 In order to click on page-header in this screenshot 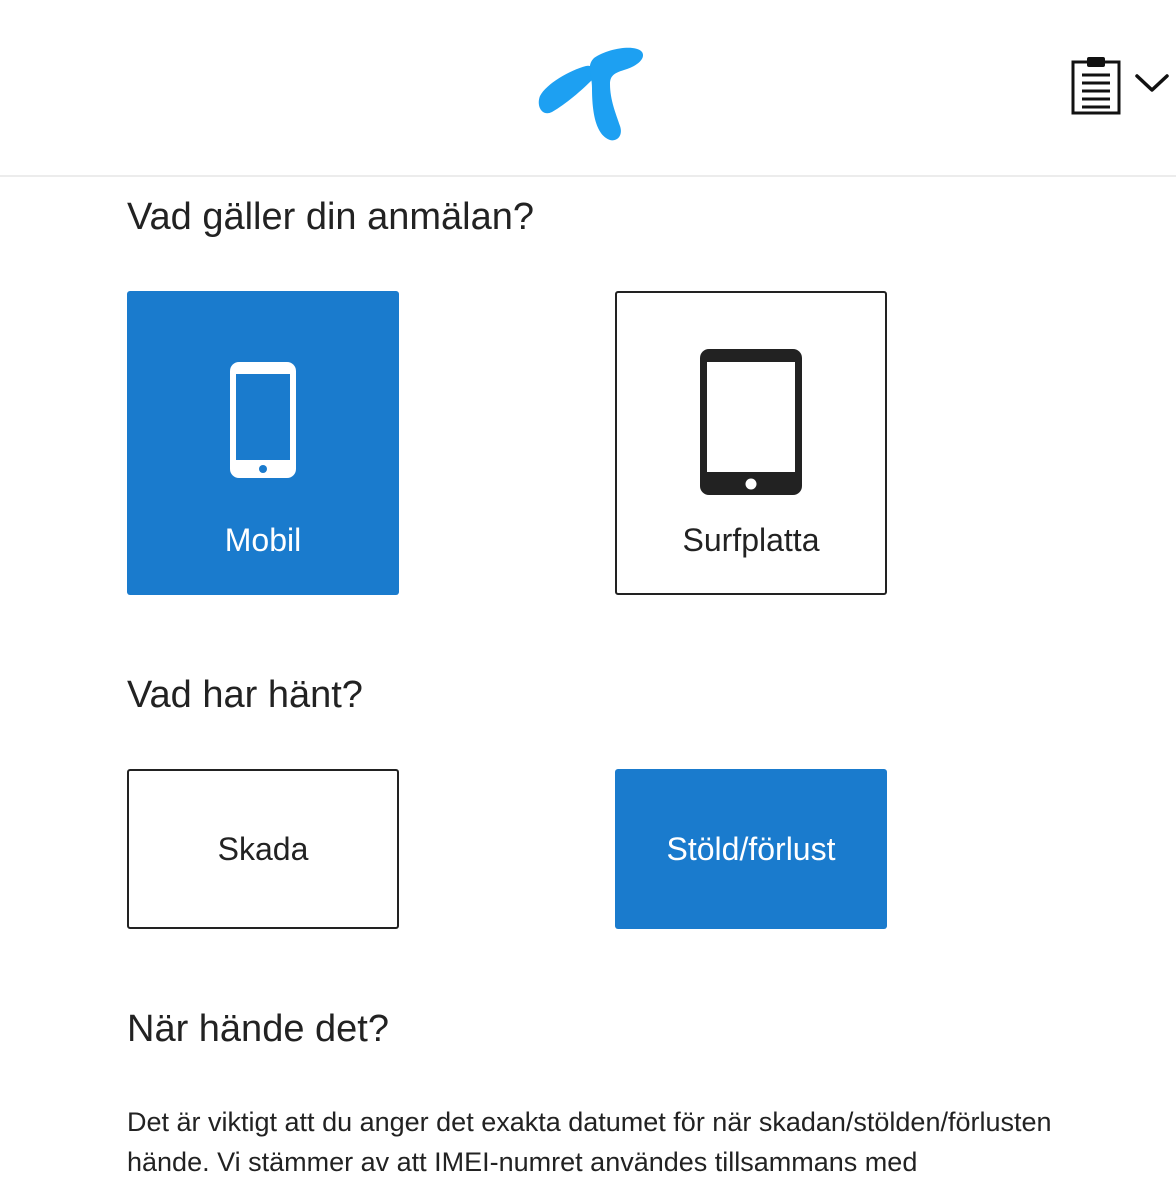, I will do `click(588, 88)`.